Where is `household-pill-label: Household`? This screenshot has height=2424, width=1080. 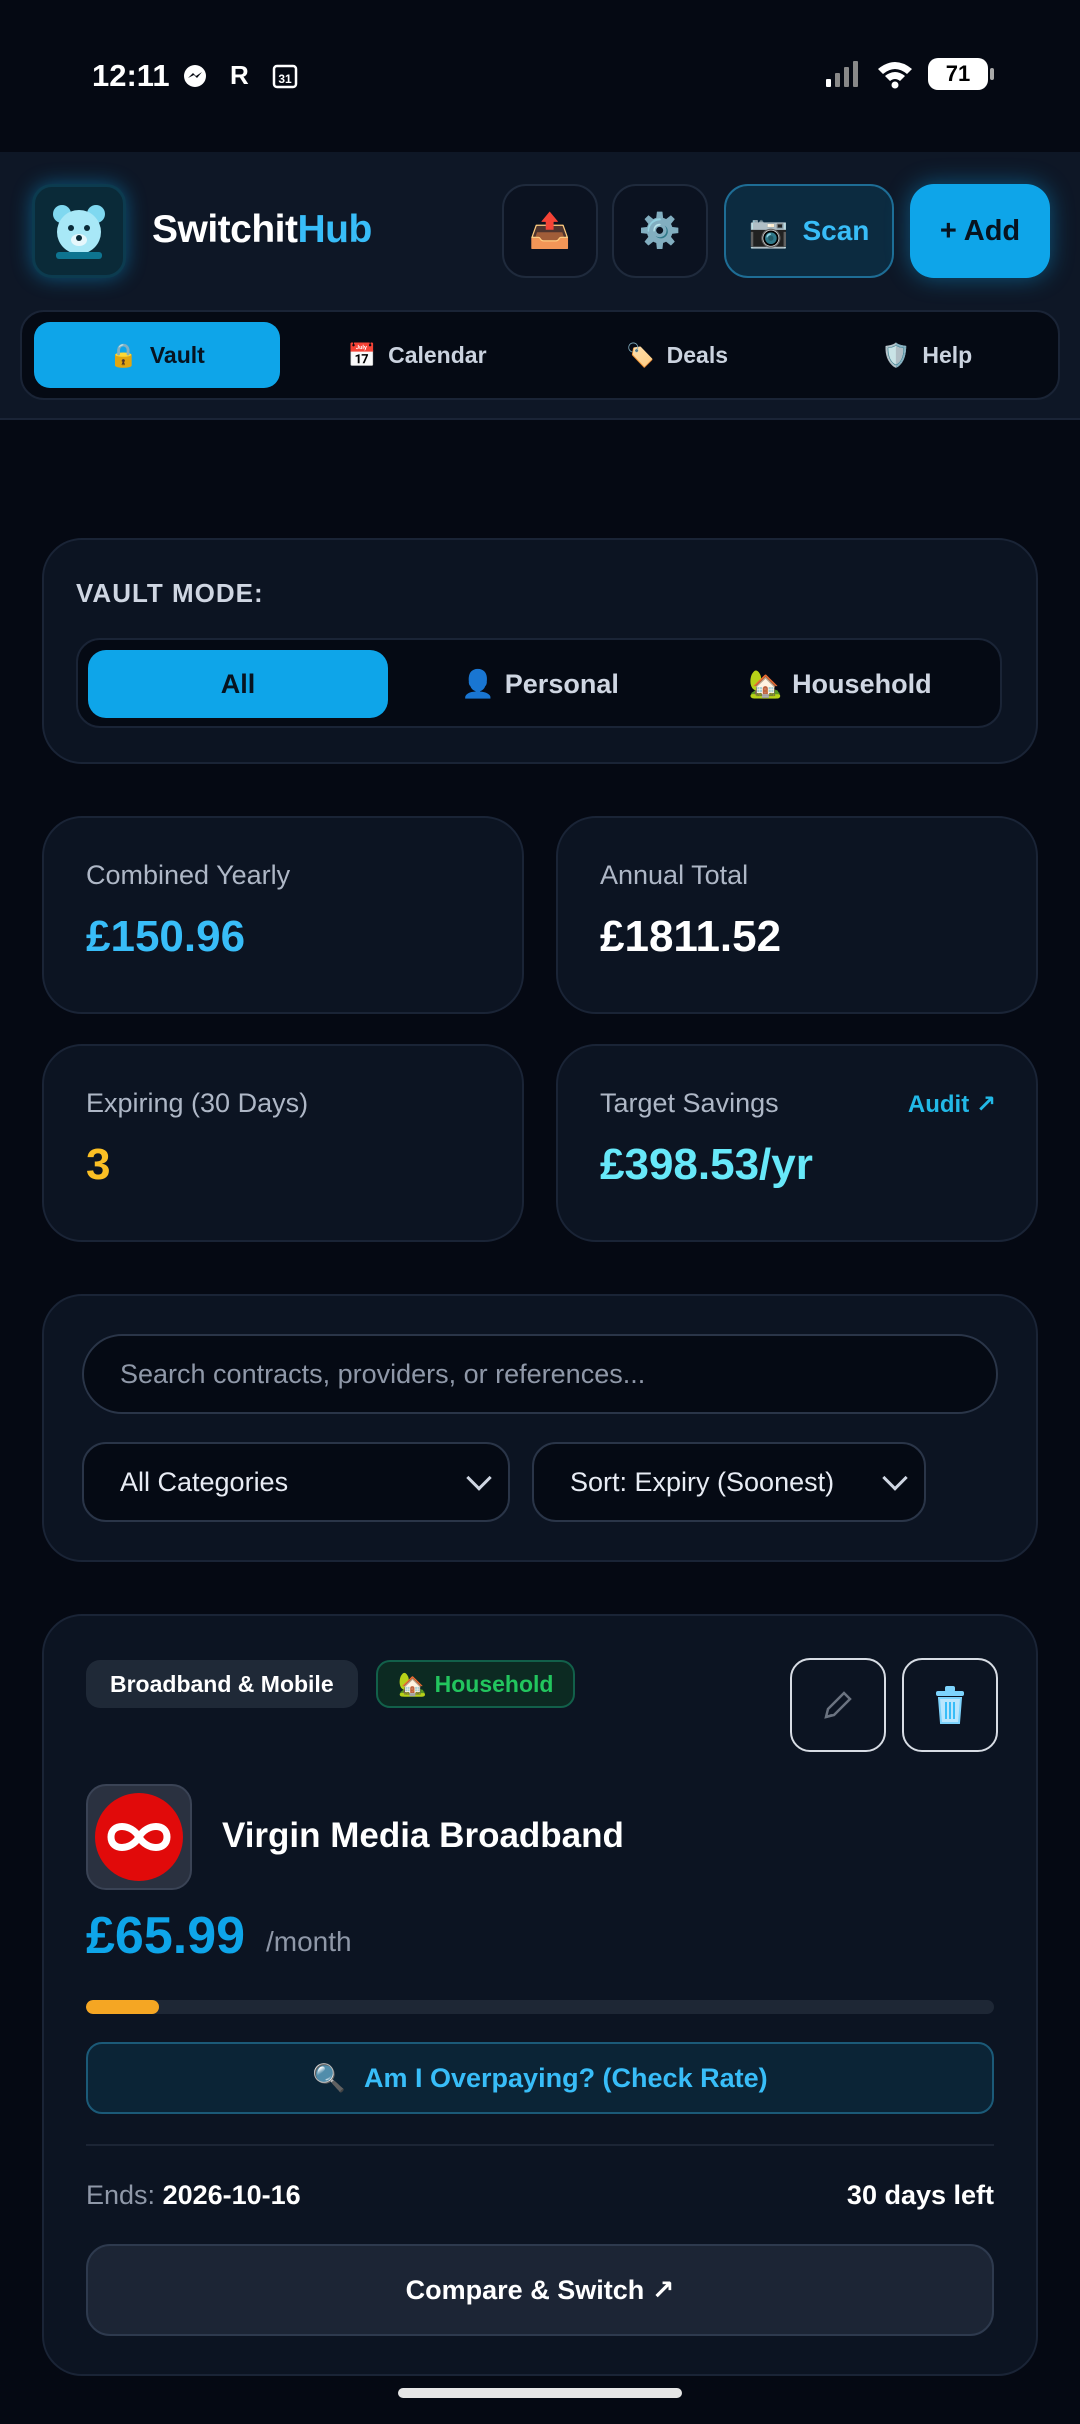 household-pill-label: Household is located at coordinates (494, 1683).